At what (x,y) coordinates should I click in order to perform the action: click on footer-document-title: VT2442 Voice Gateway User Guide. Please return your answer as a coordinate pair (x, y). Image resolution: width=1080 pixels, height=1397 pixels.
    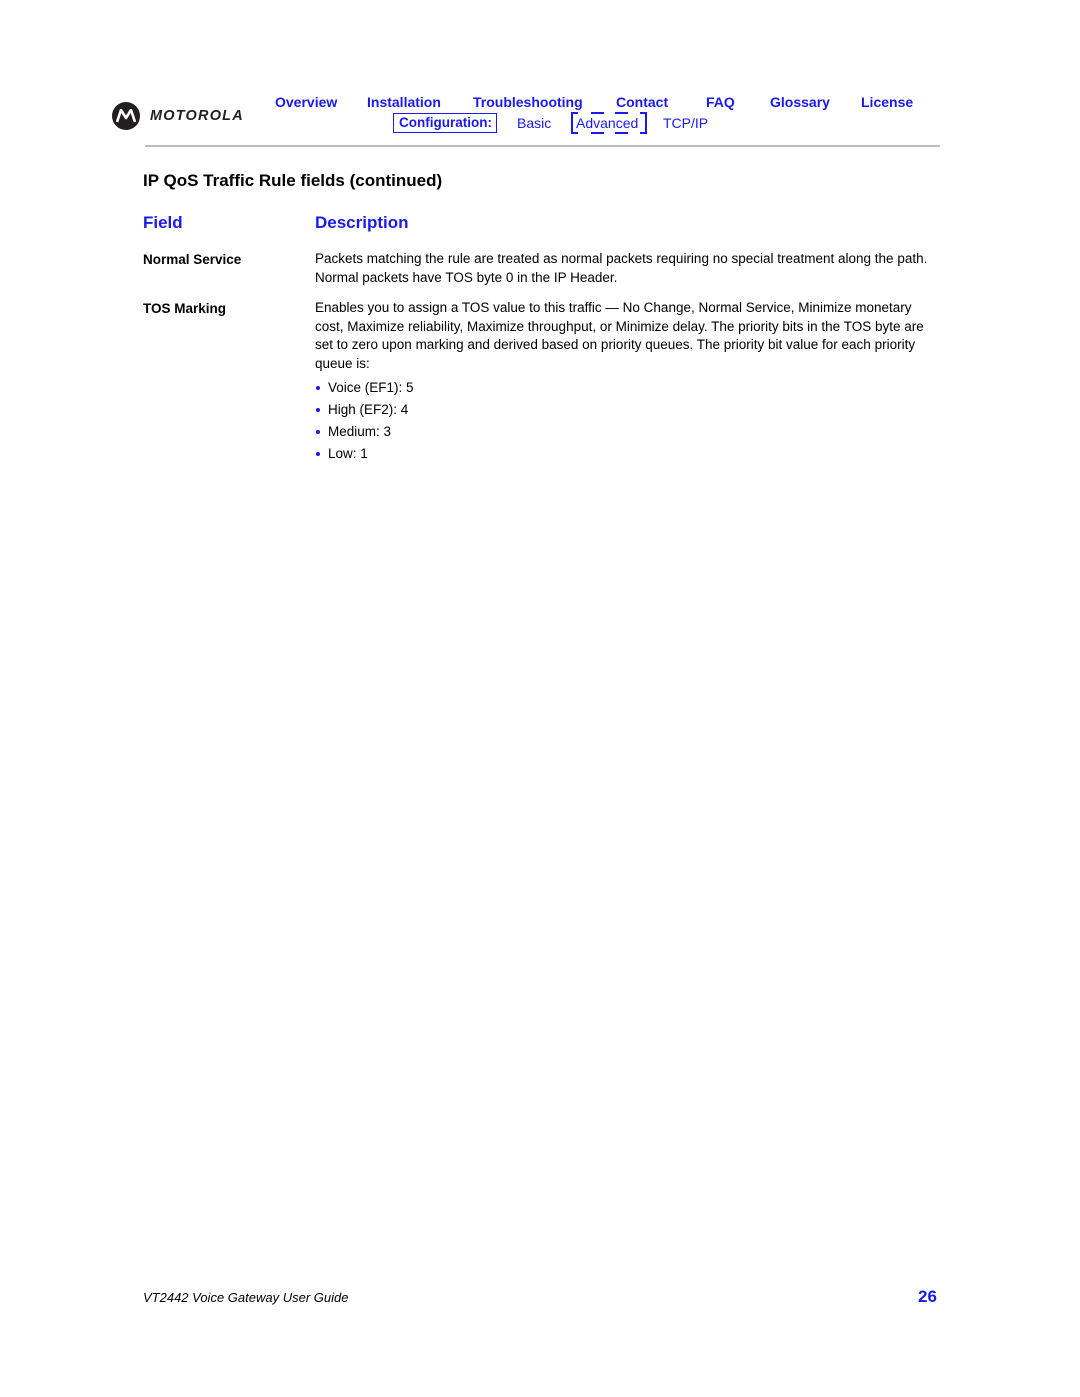
    Looking at the image, I should click on (246, 1297).